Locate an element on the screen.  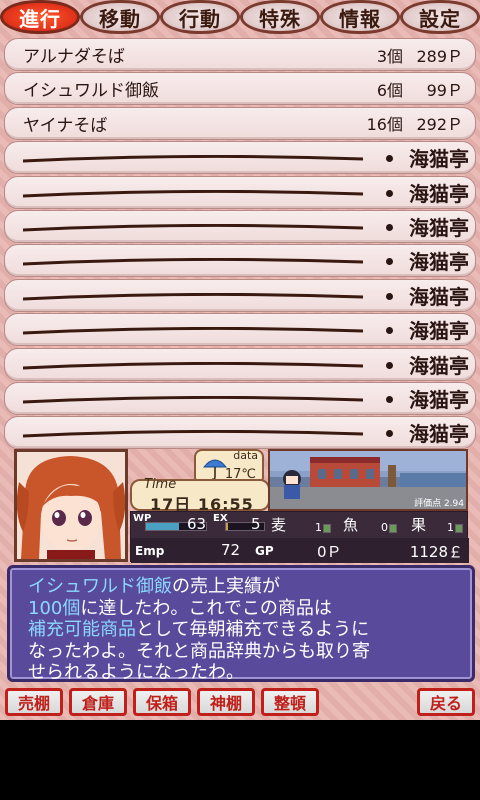
ex-value: 5 is located at coordinates (256, 524).